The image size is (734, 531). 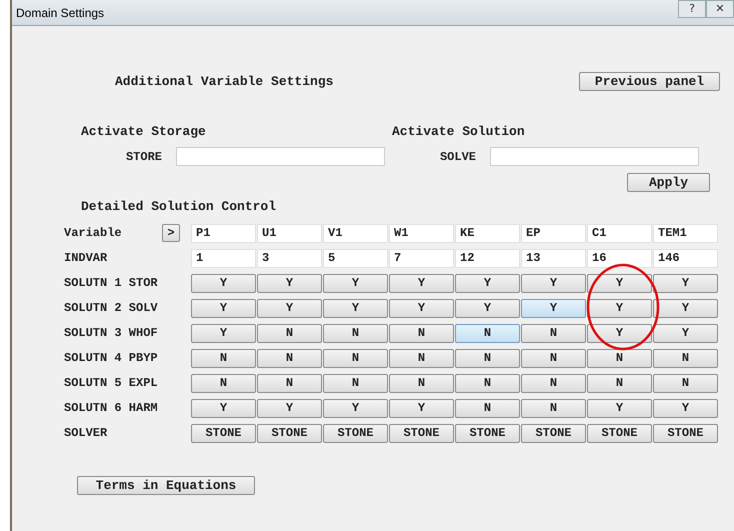 What do you see at coordinates (553, 258) in the screenshot?
I see `index-field: 13` at bounding box center [553, 258].